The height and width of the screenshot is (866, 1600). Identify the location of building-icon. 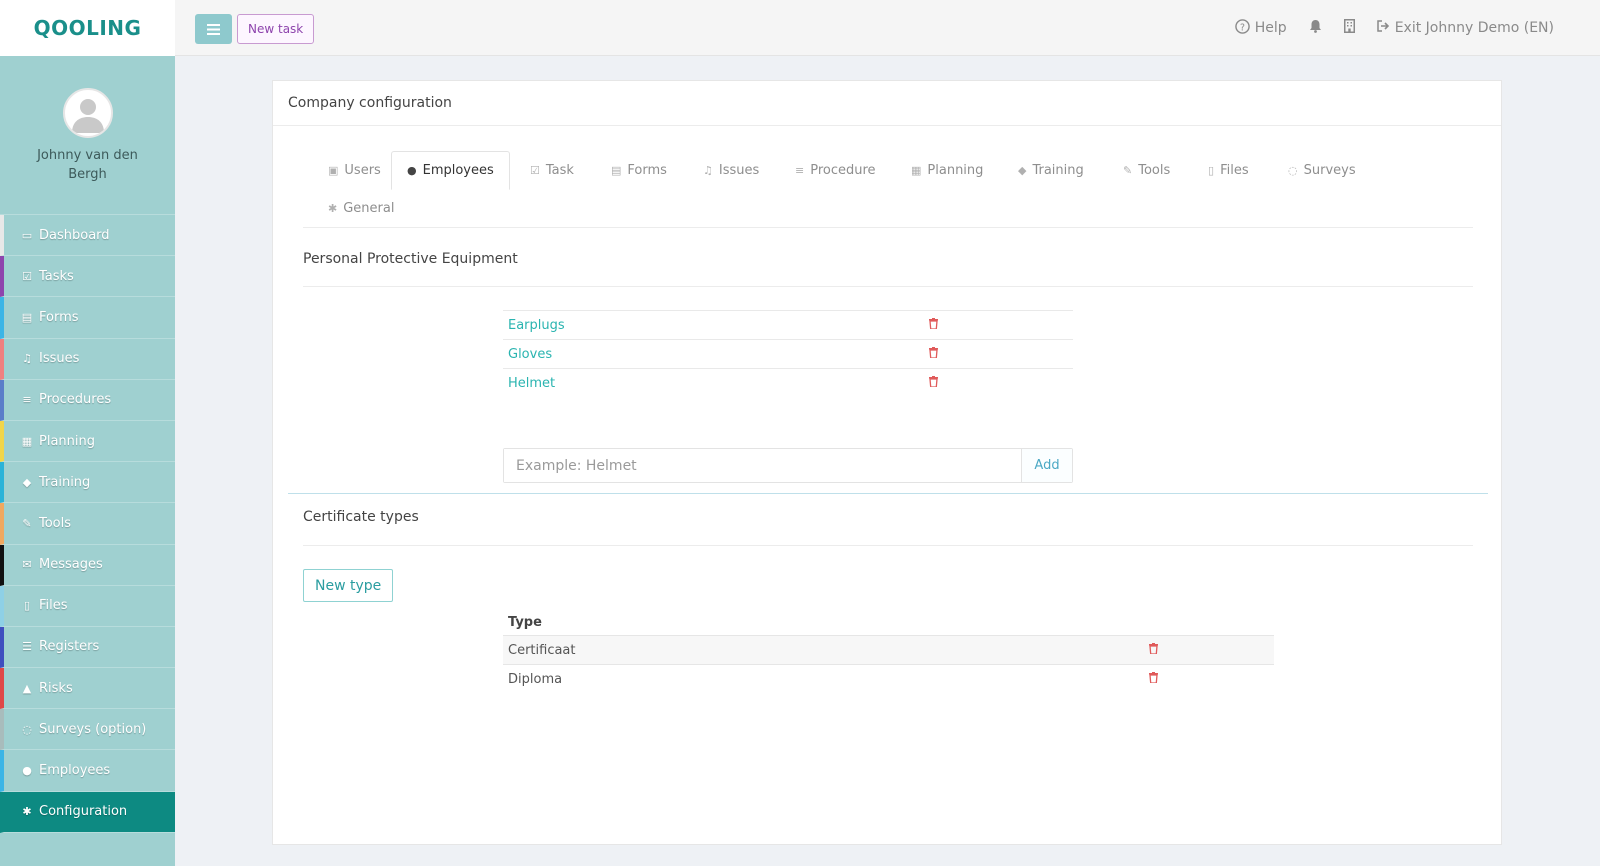
(1349, 28).